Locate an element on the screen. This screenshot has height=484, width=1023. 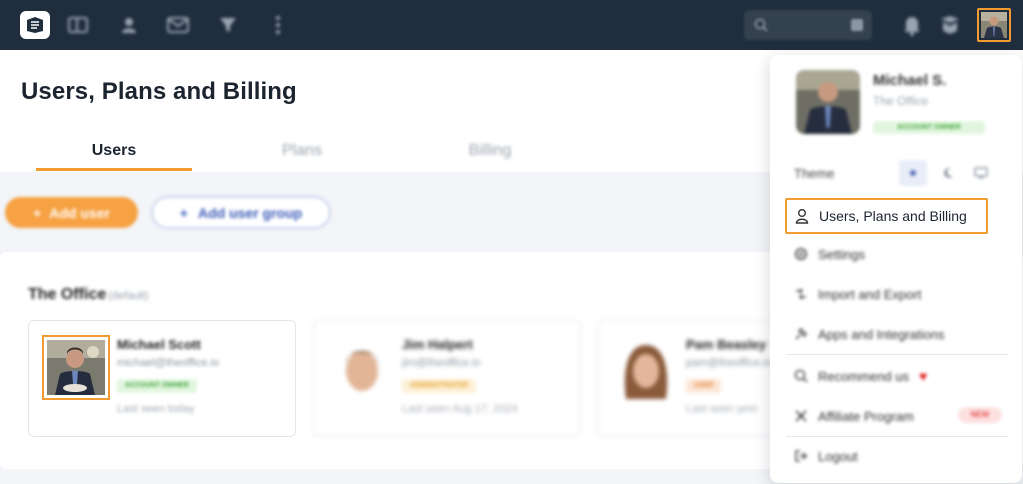
monitor-icon is located at coordinates (981, 173).